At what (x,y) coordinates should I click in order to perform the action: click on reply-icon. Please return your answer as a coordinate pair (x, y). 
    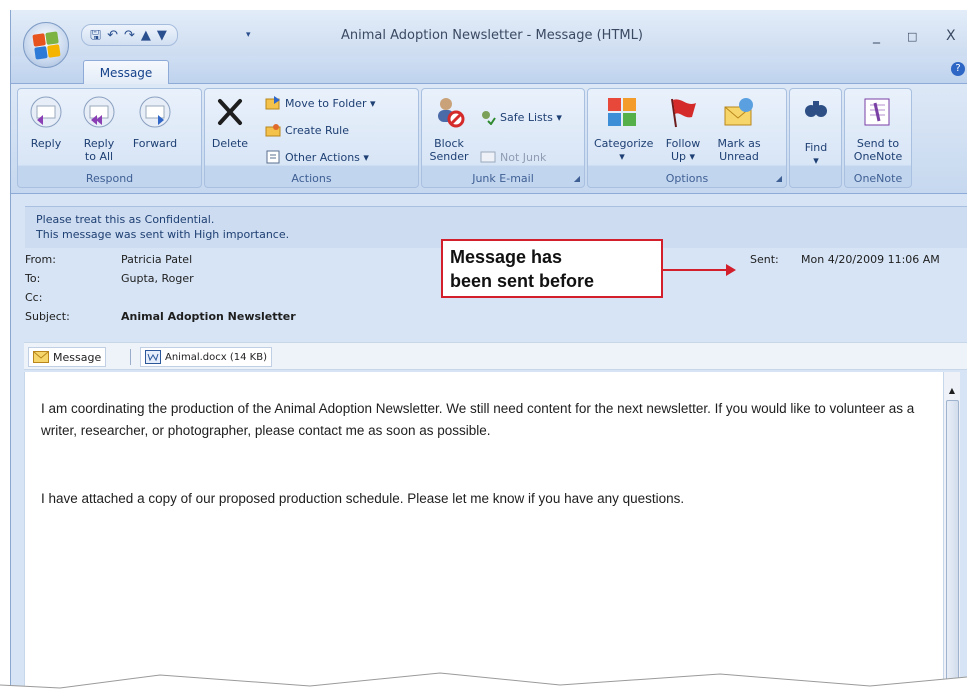
    Looking at the image, I should click on (46, 112).